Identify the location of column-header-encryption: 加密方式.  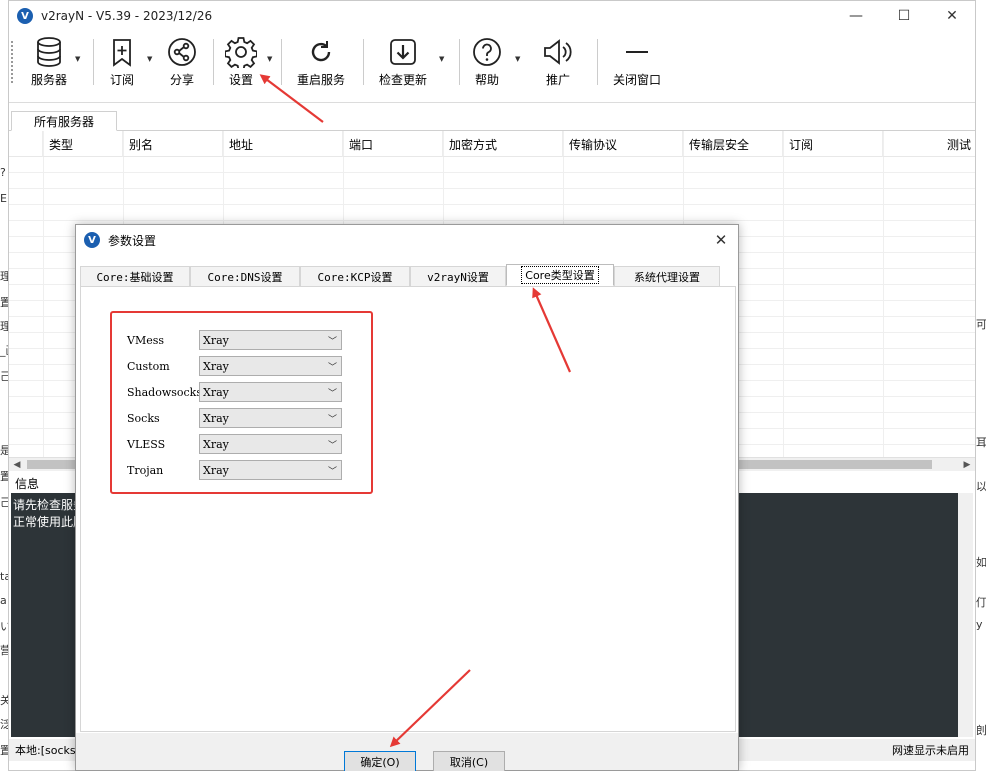
(503, 144).